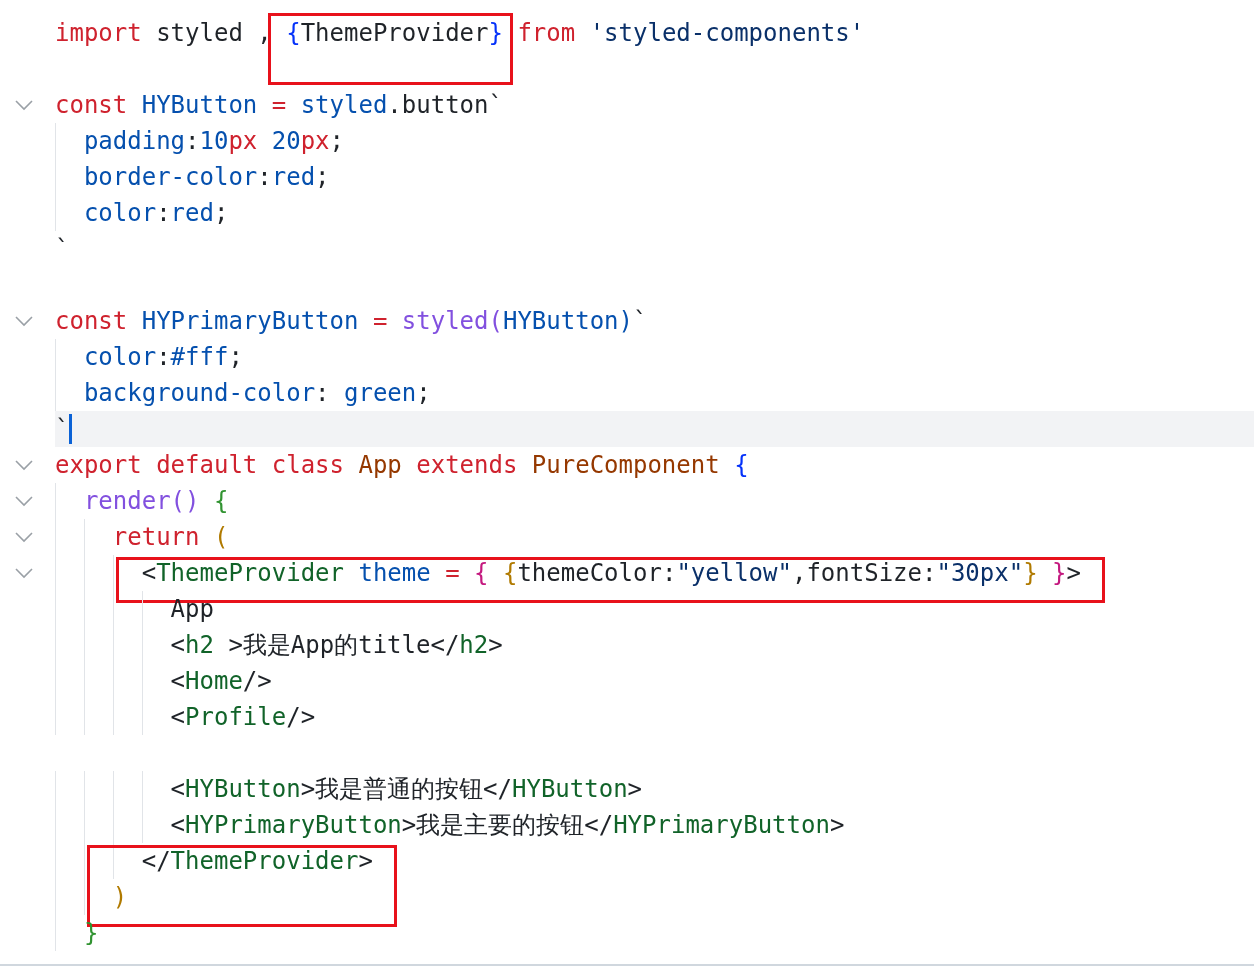 This screenshot has width=1254, height=966. What do you see at coordinates (162, 357) in the screenshot?
I see `code-line: color:#fff;` at bounding box center [162, 357].